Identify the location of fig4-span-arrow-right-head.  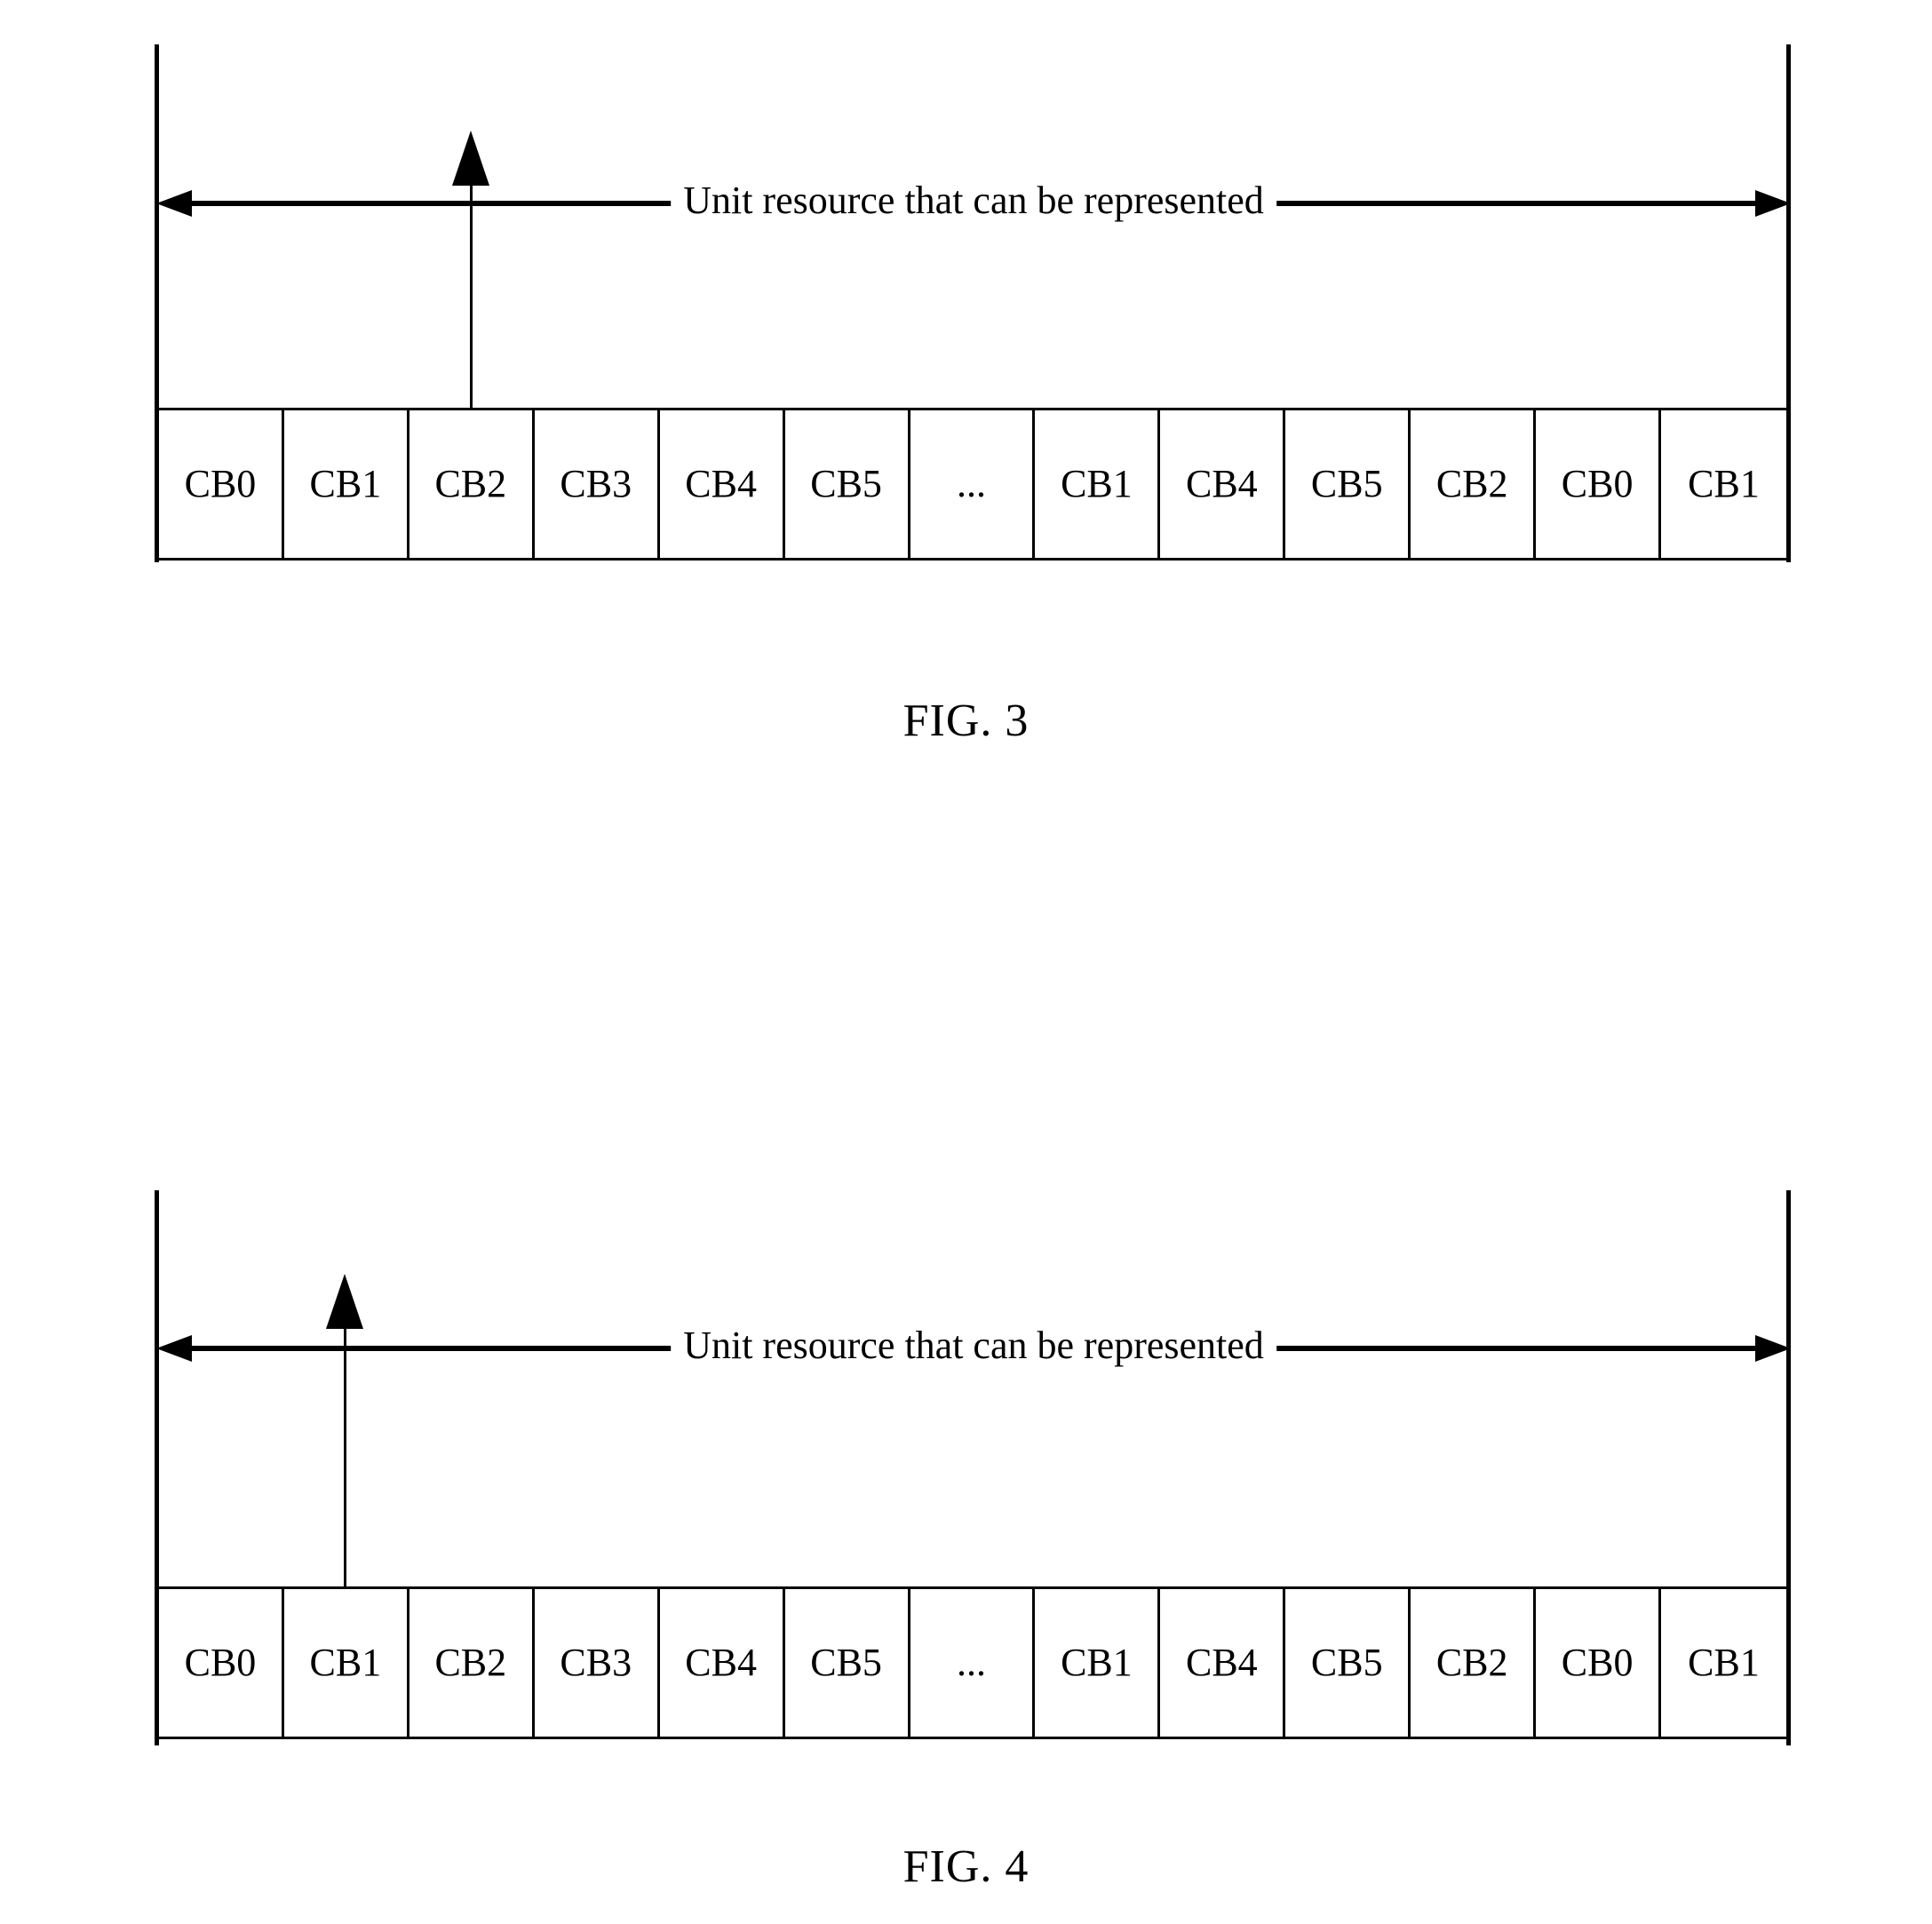
(1773, 1348).